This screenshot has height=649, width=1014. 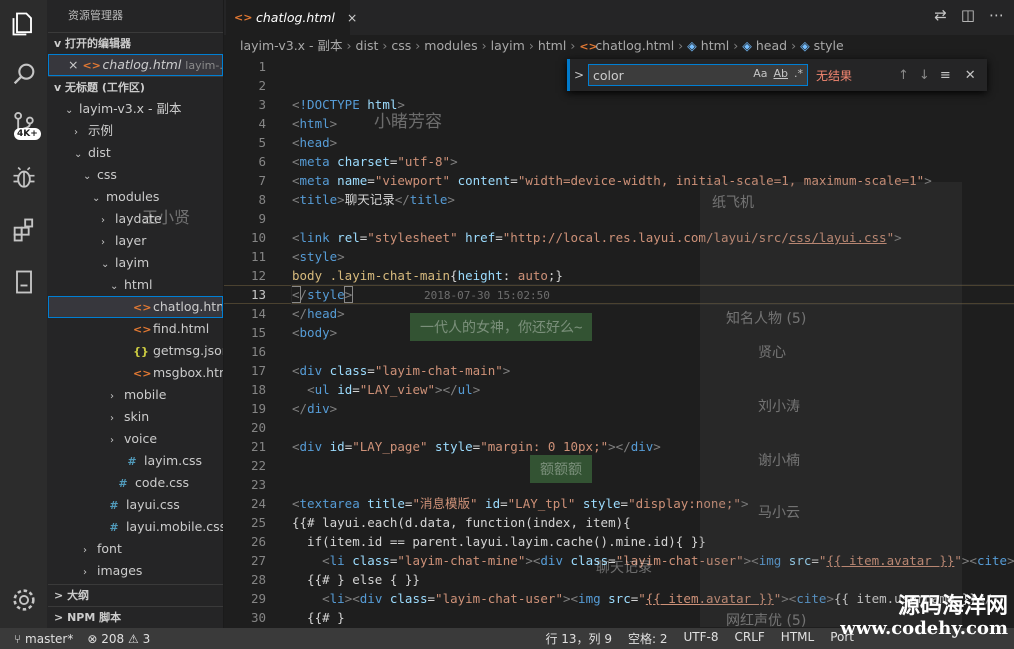 I want to click on split-editor-icon: ◫, so click(x=968, y=15).